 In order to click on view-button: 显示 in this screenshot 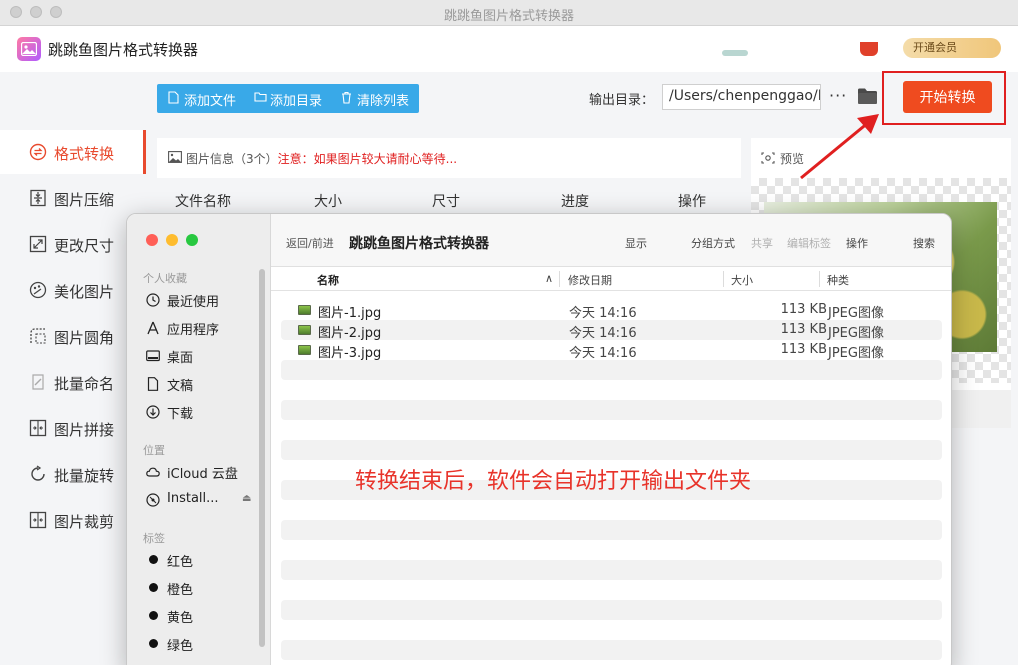, I will do `click(636, 243)`.